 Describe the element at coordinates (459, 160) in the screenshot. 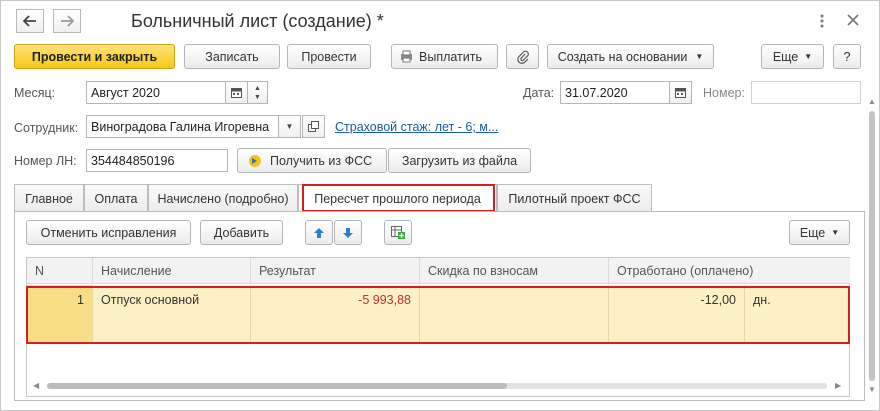

I see `load-from-file-button: Загрузить из файла` at that location.